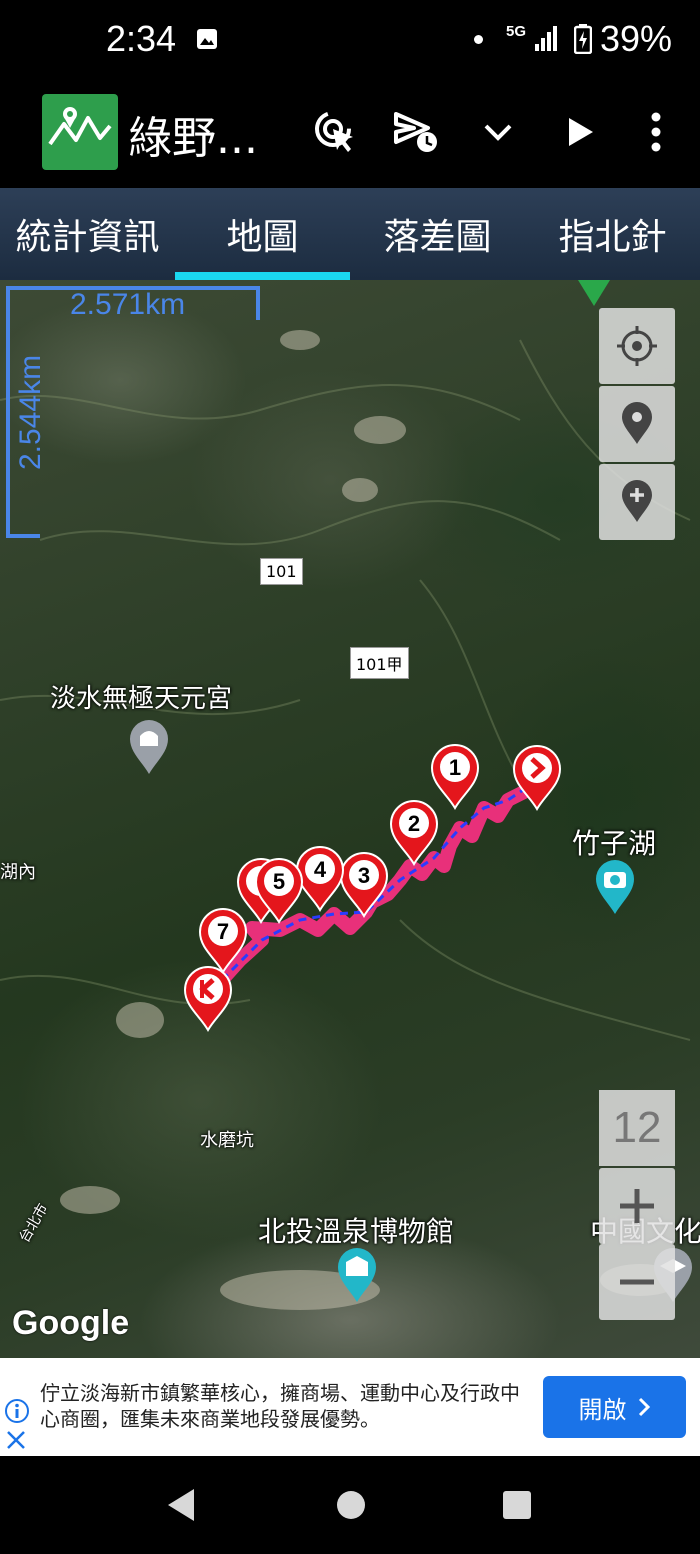  I want to click on recents-square-icon, so click(517, 1505).